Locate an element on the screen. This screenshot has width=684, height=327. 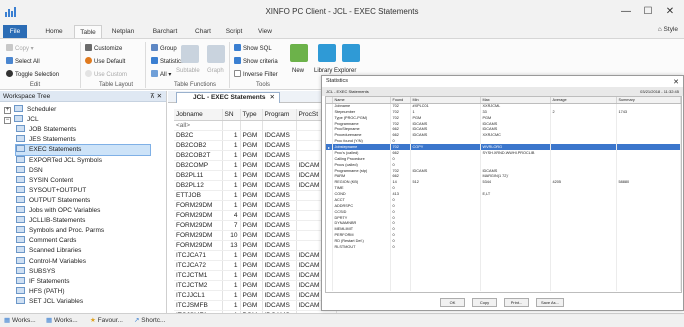
tree-item: Control-M Variables is located at coordinates (83, 261).